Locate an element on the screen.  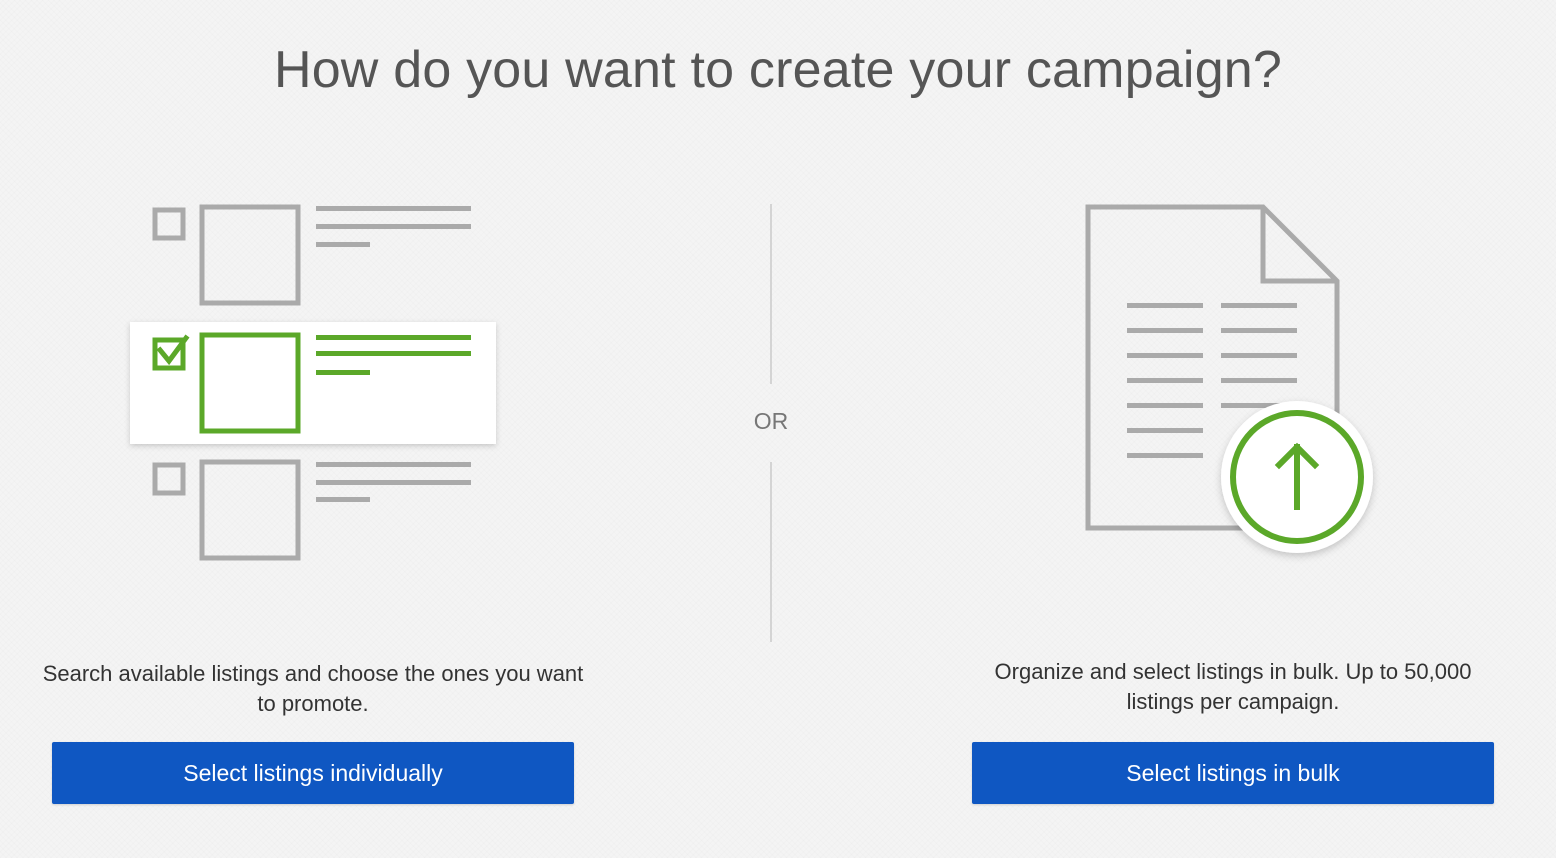
listing-checklist-icon is located at coordinates (320, 385).